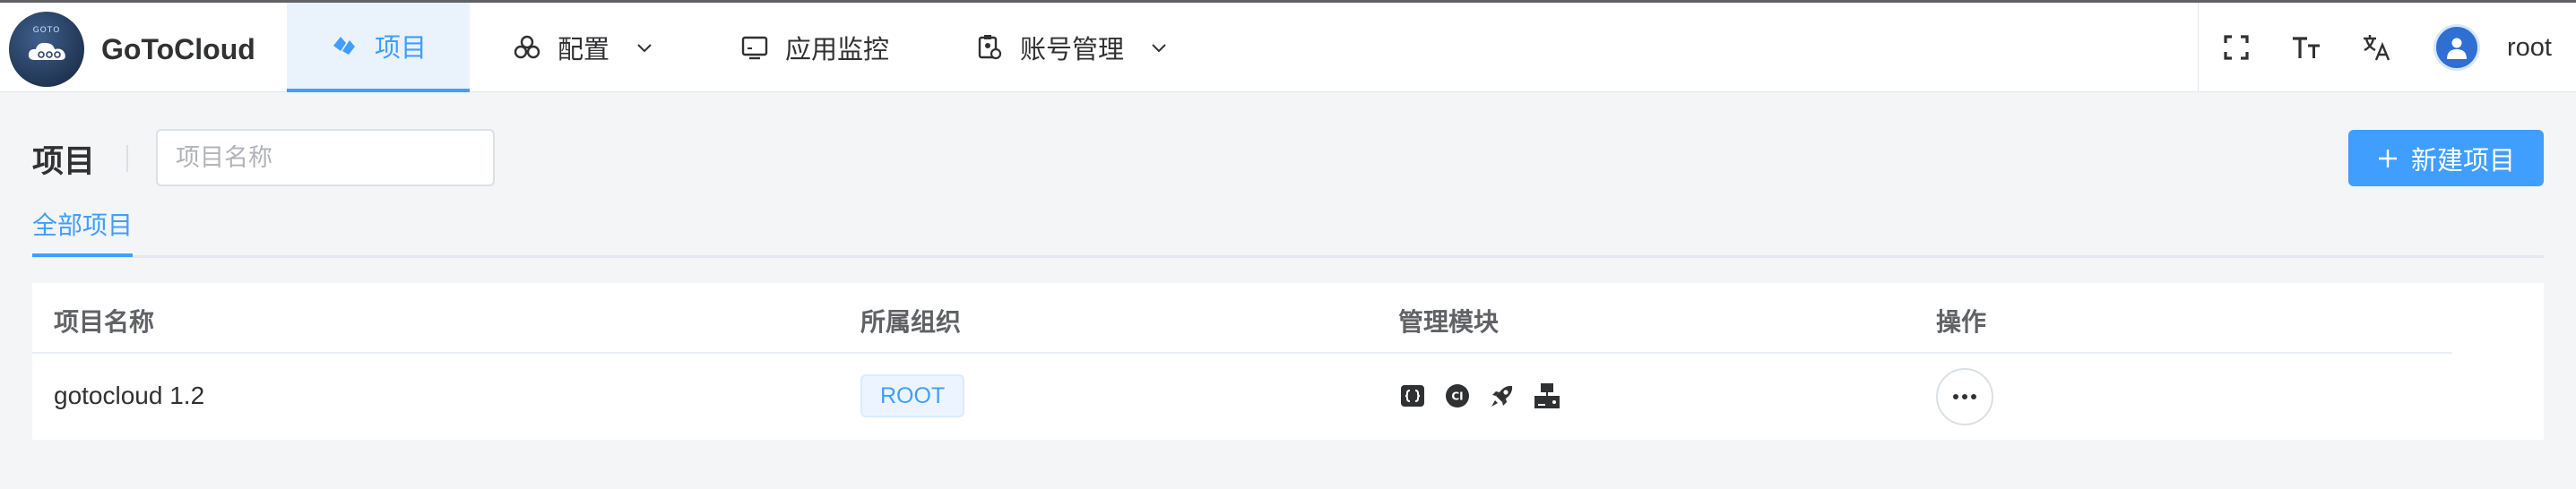  I want to click on search-input, so click(329, 157).